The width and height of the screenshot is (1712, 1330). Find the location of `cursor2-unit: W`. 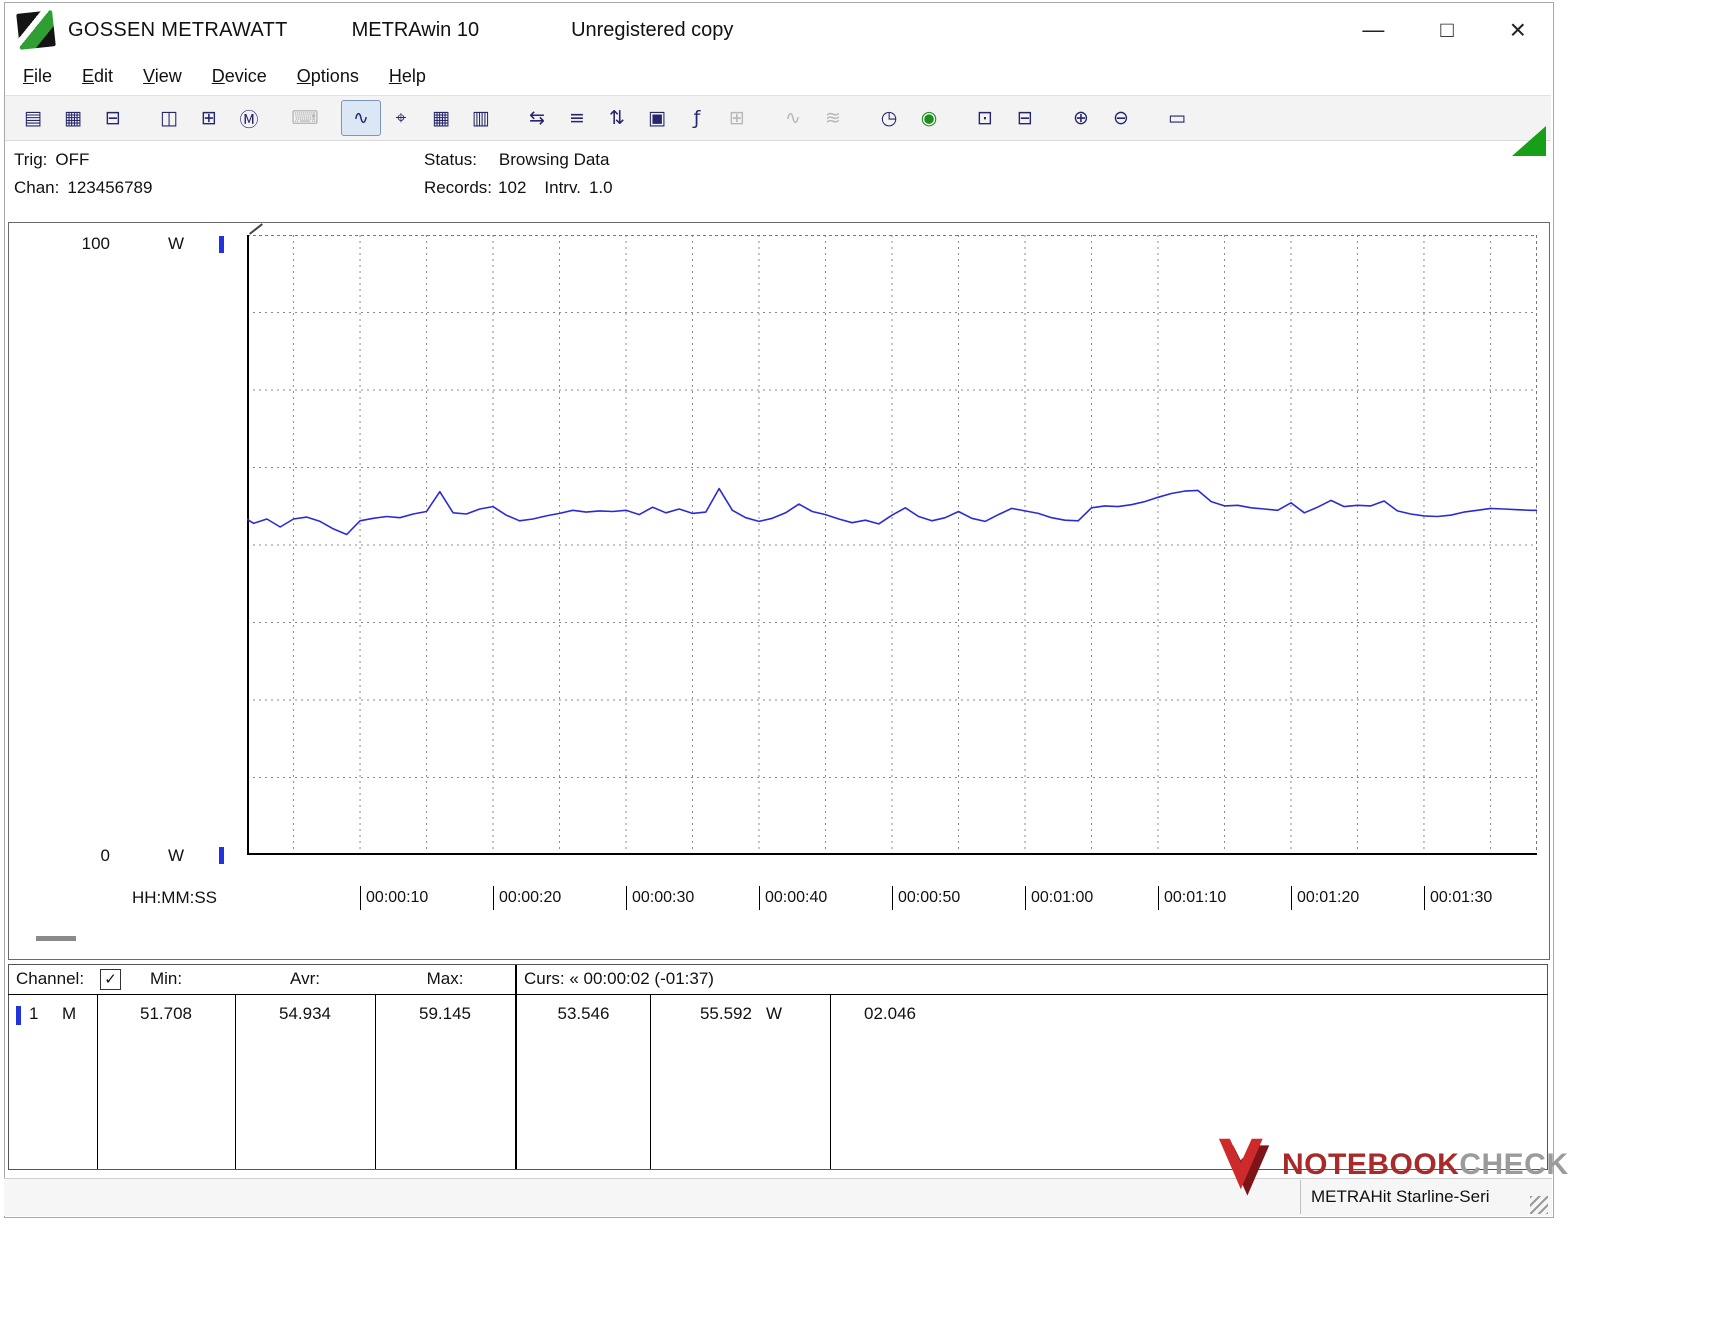

cursor2-unit: W is located at coordinates (774, 1013).